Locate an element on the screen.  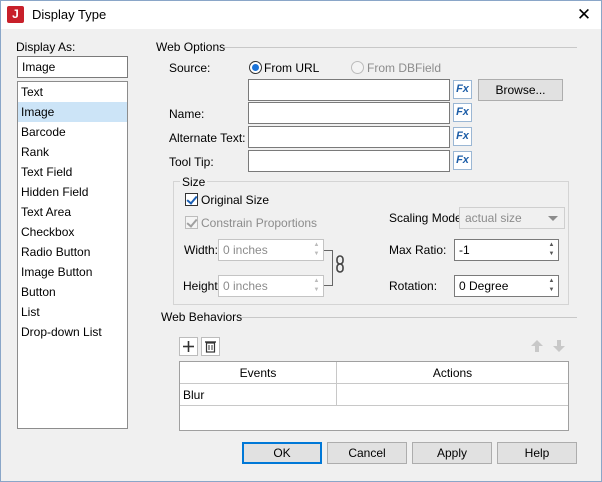
width-label: Width: is located at coordinates (201, 250).